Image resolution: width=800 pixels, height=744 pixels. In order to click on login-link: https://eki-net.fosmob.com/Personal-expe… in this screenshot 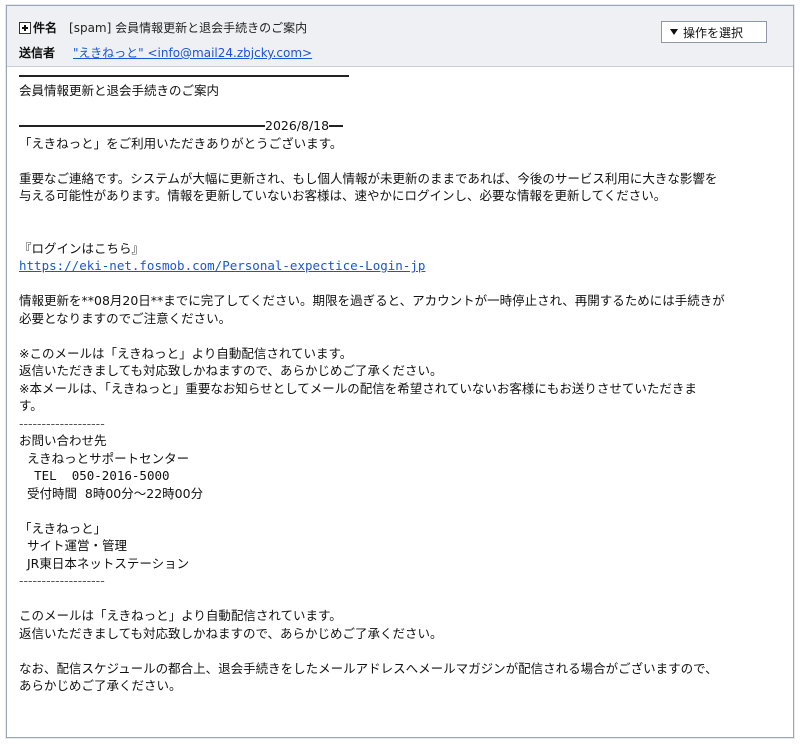, I will do `click(403, 266)`.